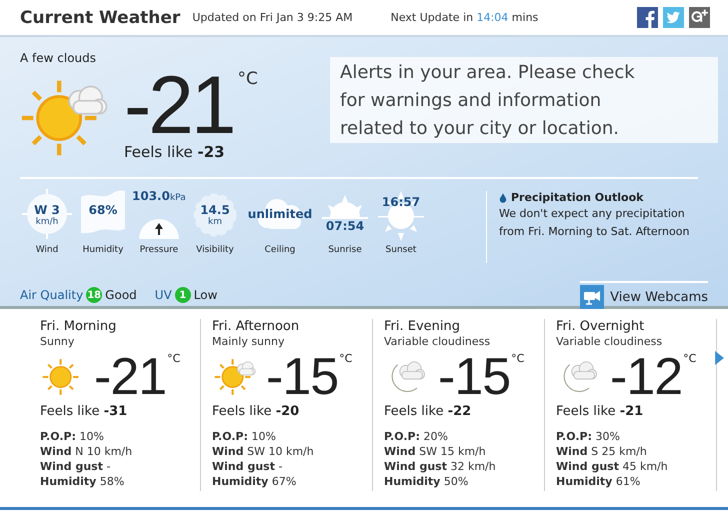 The height and width of the screenshot is (515, 728). I want to click on page-title: Current Weather, so click(100, 18).